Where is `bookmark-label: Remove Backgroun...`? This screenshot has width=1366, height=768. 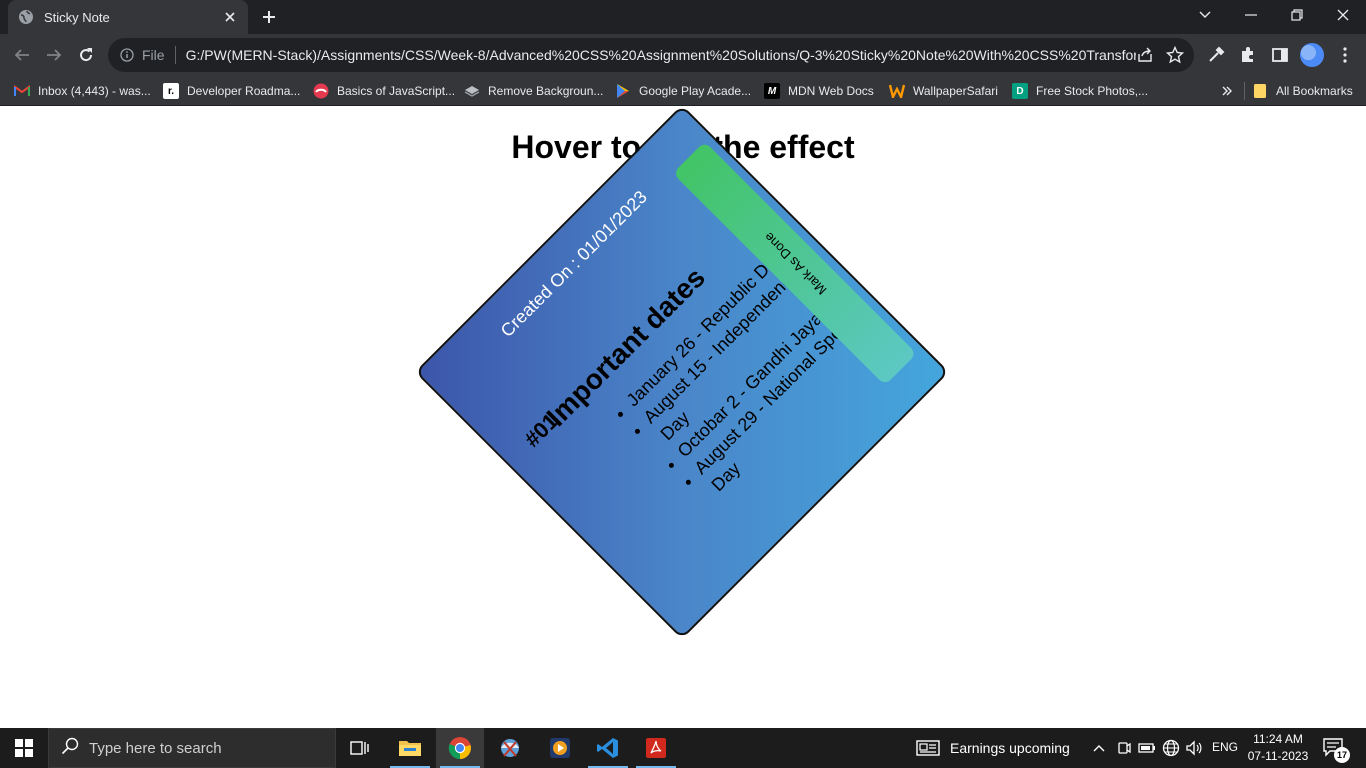
bookmark-label: Remove Backgroun... is located at coordinates (546, 91).